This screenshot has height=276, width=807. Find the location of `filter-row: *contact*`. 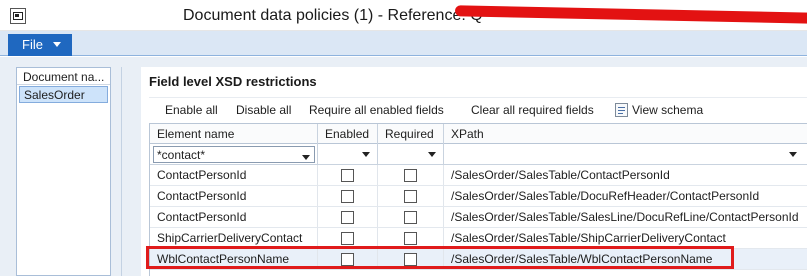

filter-row: *contact* is located at coordinates (478, 154).